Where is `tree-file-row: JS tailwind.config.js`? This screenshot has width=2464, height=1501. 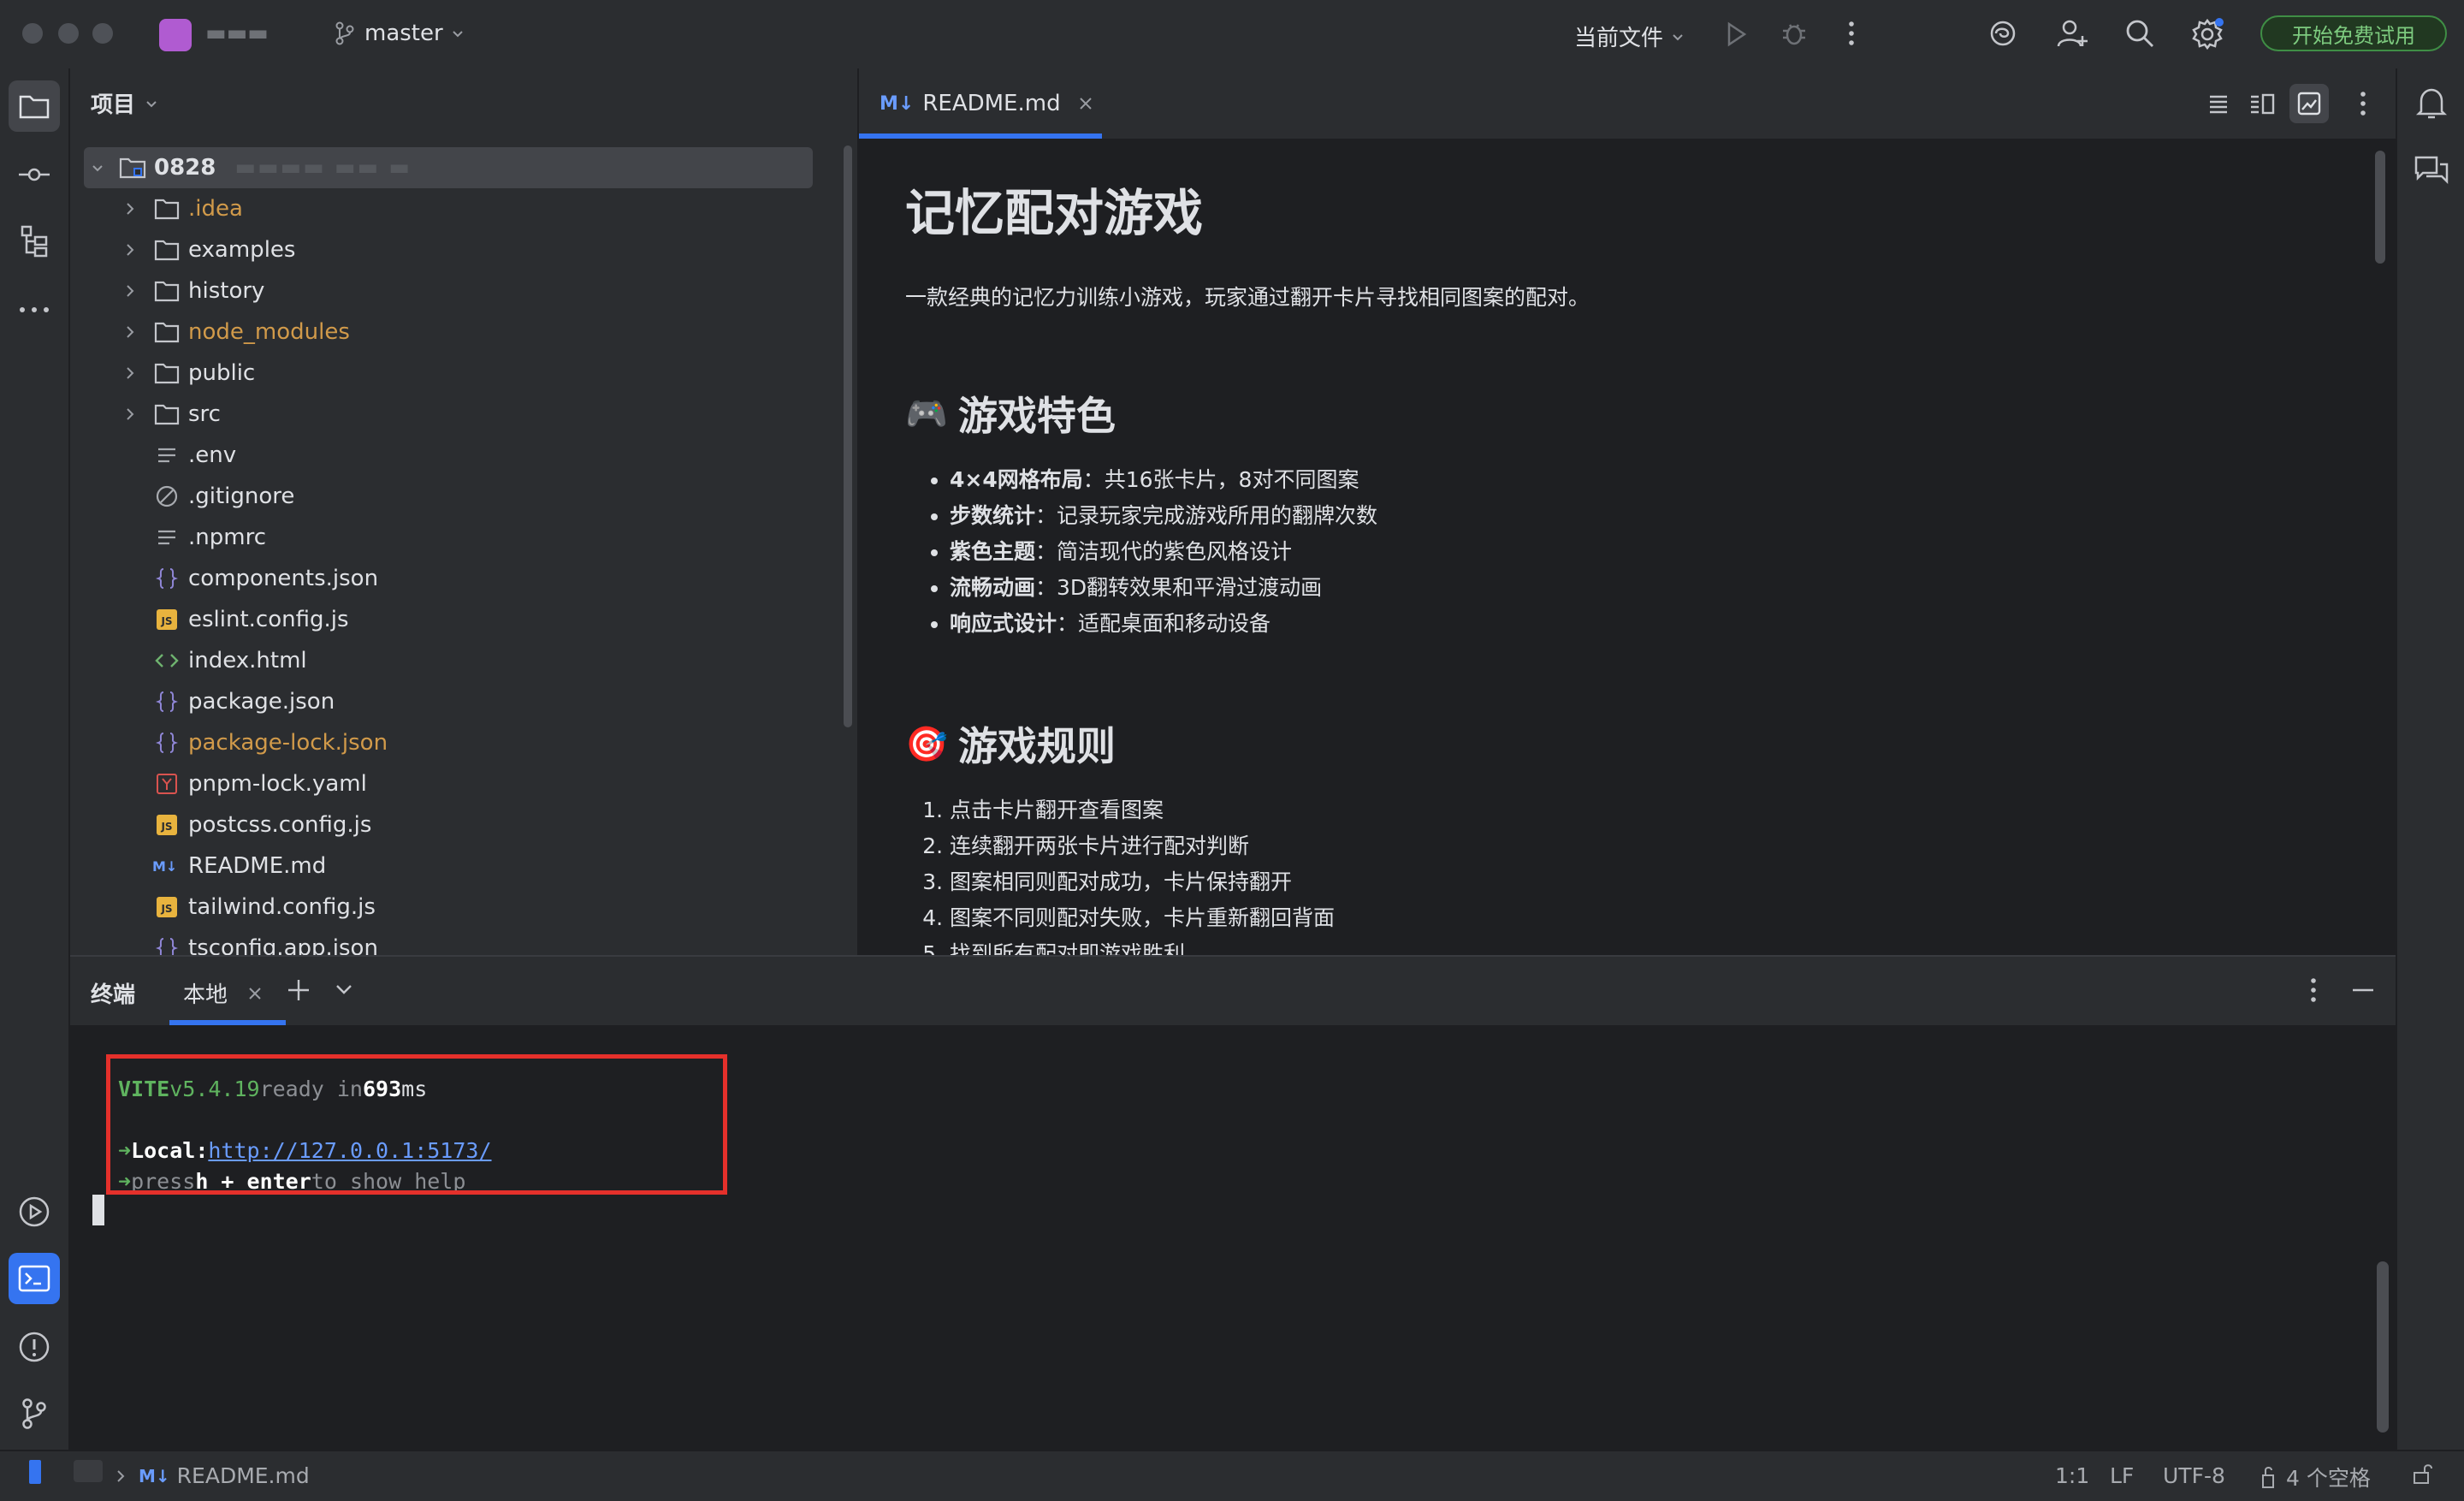 tree-file-row: JS tailwind.config.js is located at coordinates (488, 907).